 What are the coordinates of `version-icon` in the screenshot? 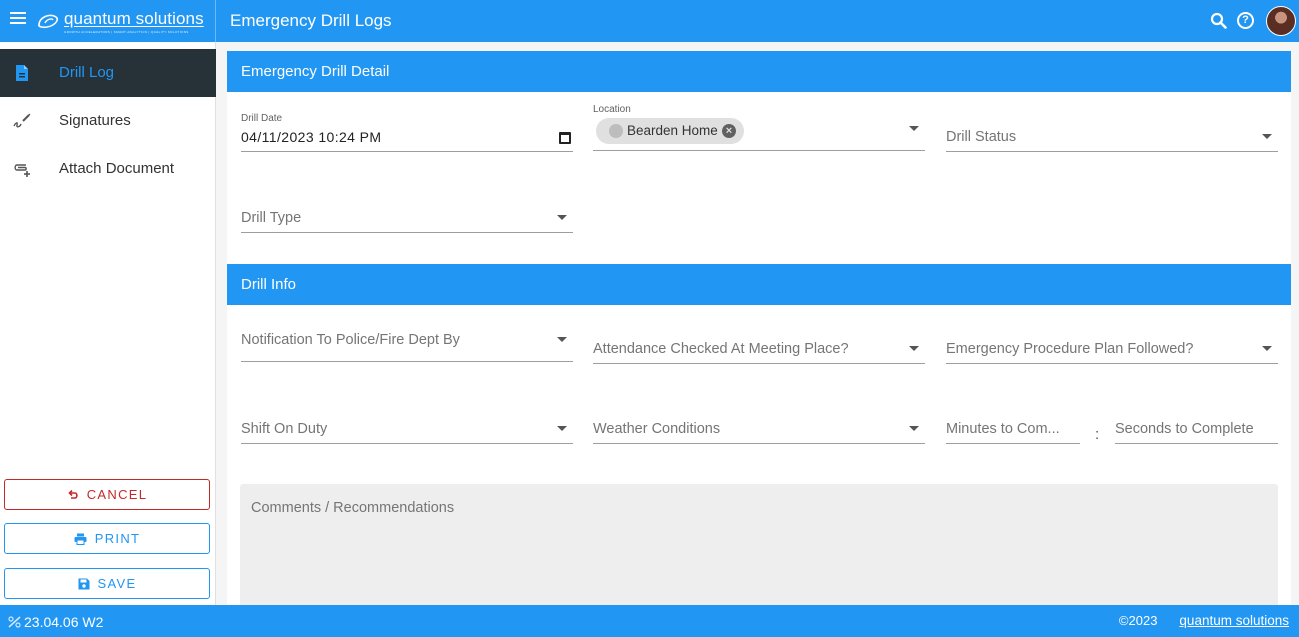 It's located at (14, 622).